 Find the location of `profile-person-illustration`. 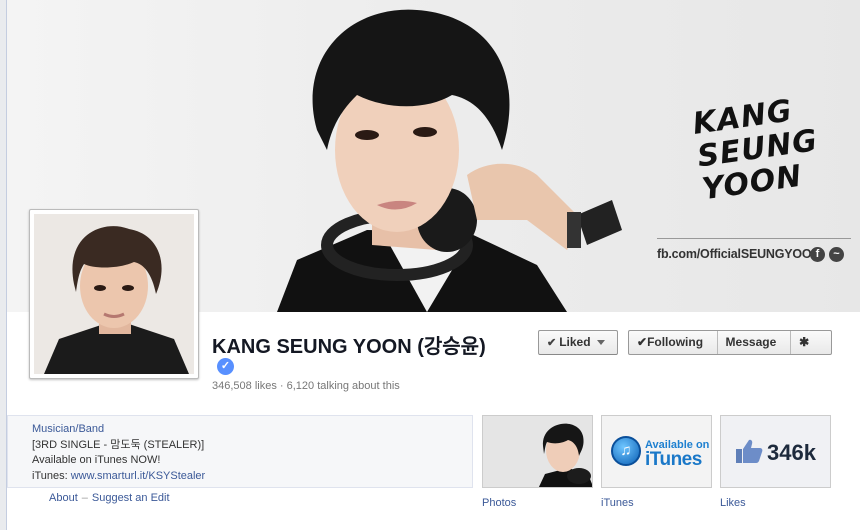

profile-person-illustration is located at coordinates (114, 294).